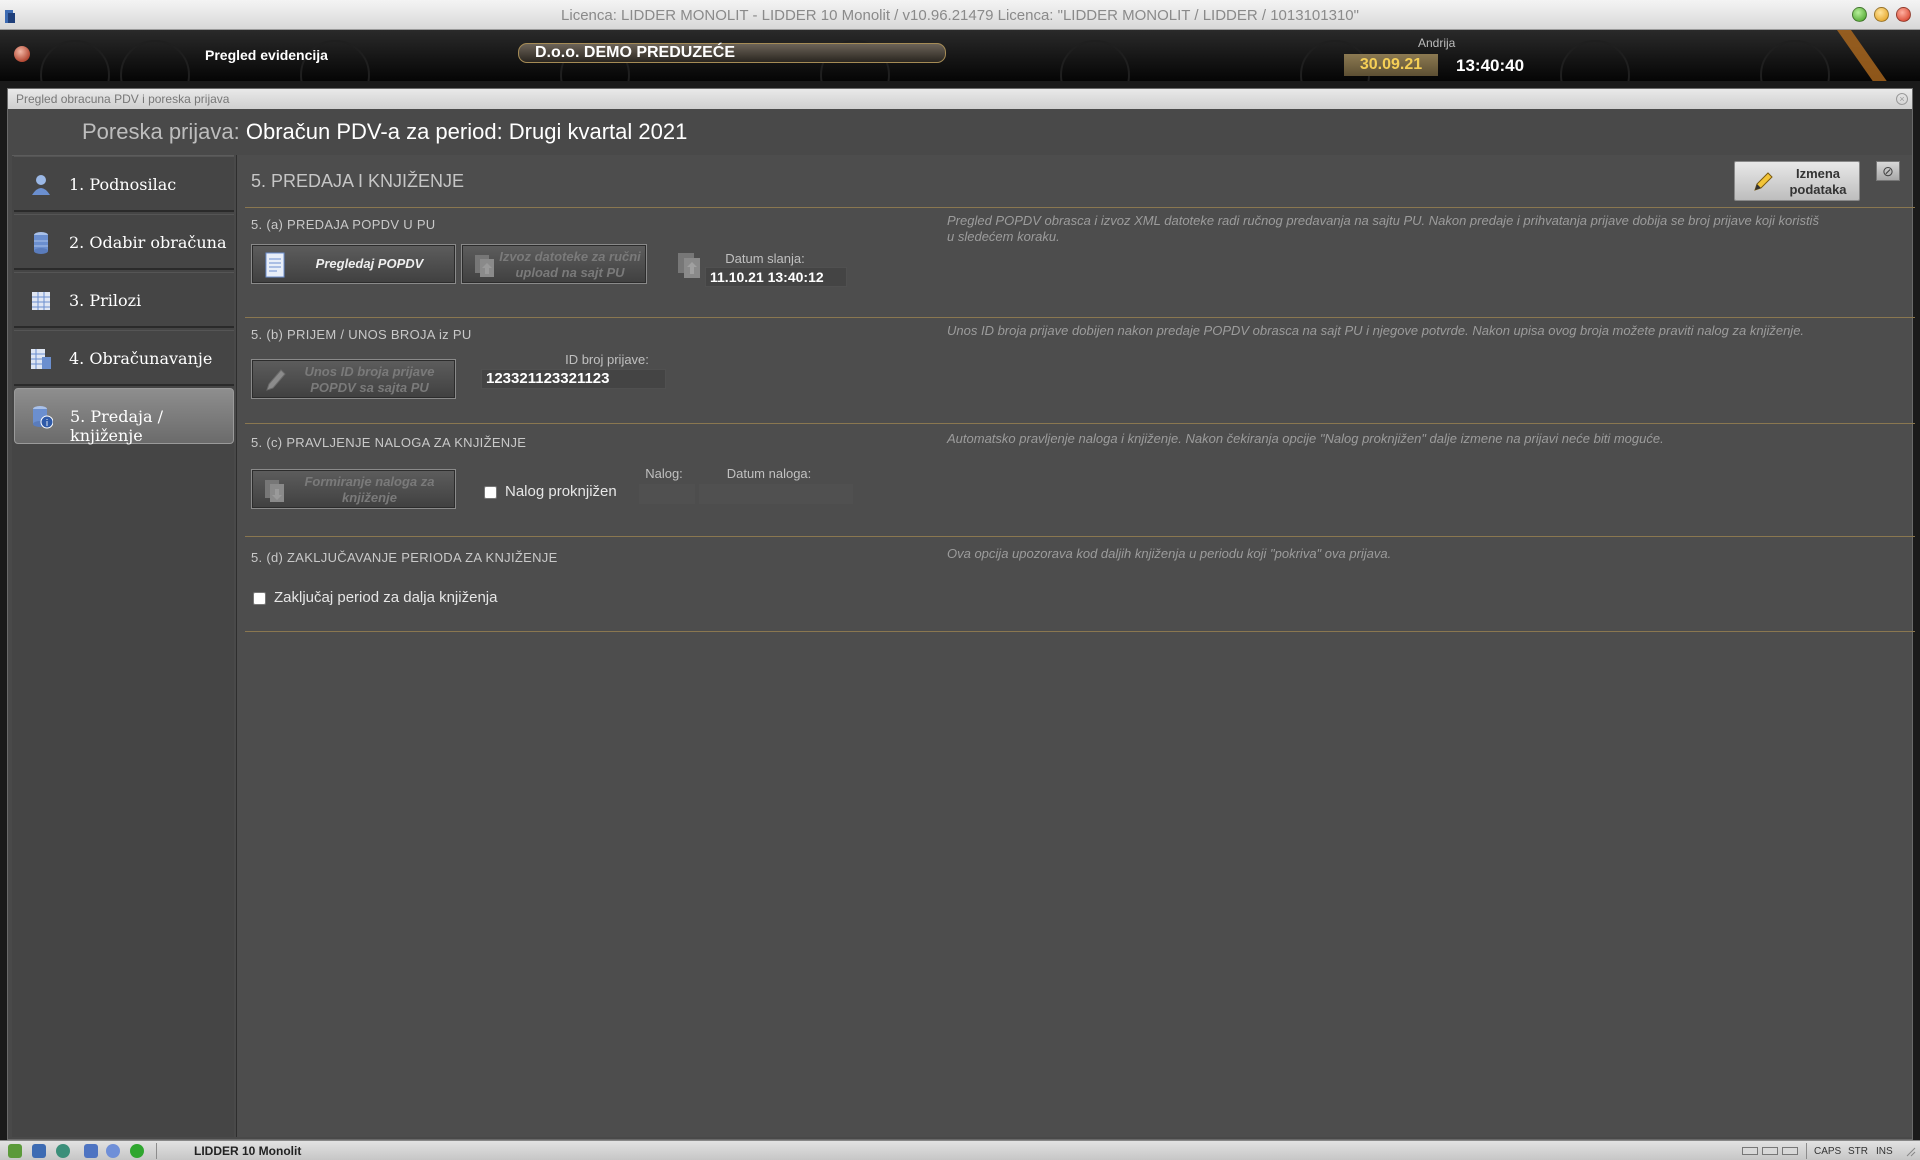  What do you see at coordinates (1903, 14) in the screenshot?
I see `close-button` at bounding box center [1903, 14].